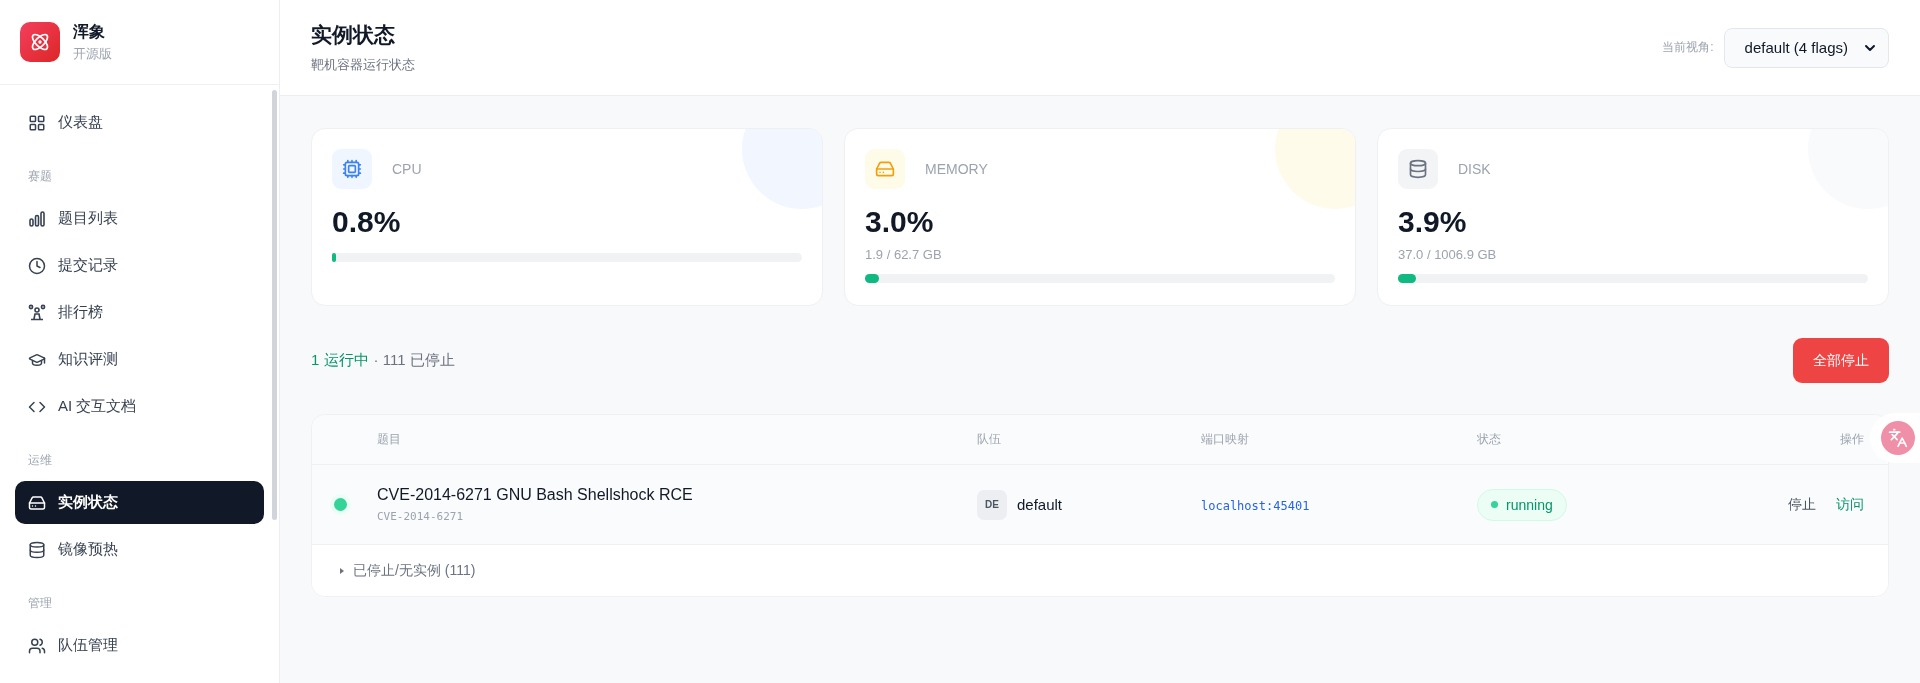 The height and width of the screenshot is (683, 1920). What do you see at coordinates (139, 218) in the screenshot?
I see `nav-item: 题目列表` at bounding box center [139, 218].